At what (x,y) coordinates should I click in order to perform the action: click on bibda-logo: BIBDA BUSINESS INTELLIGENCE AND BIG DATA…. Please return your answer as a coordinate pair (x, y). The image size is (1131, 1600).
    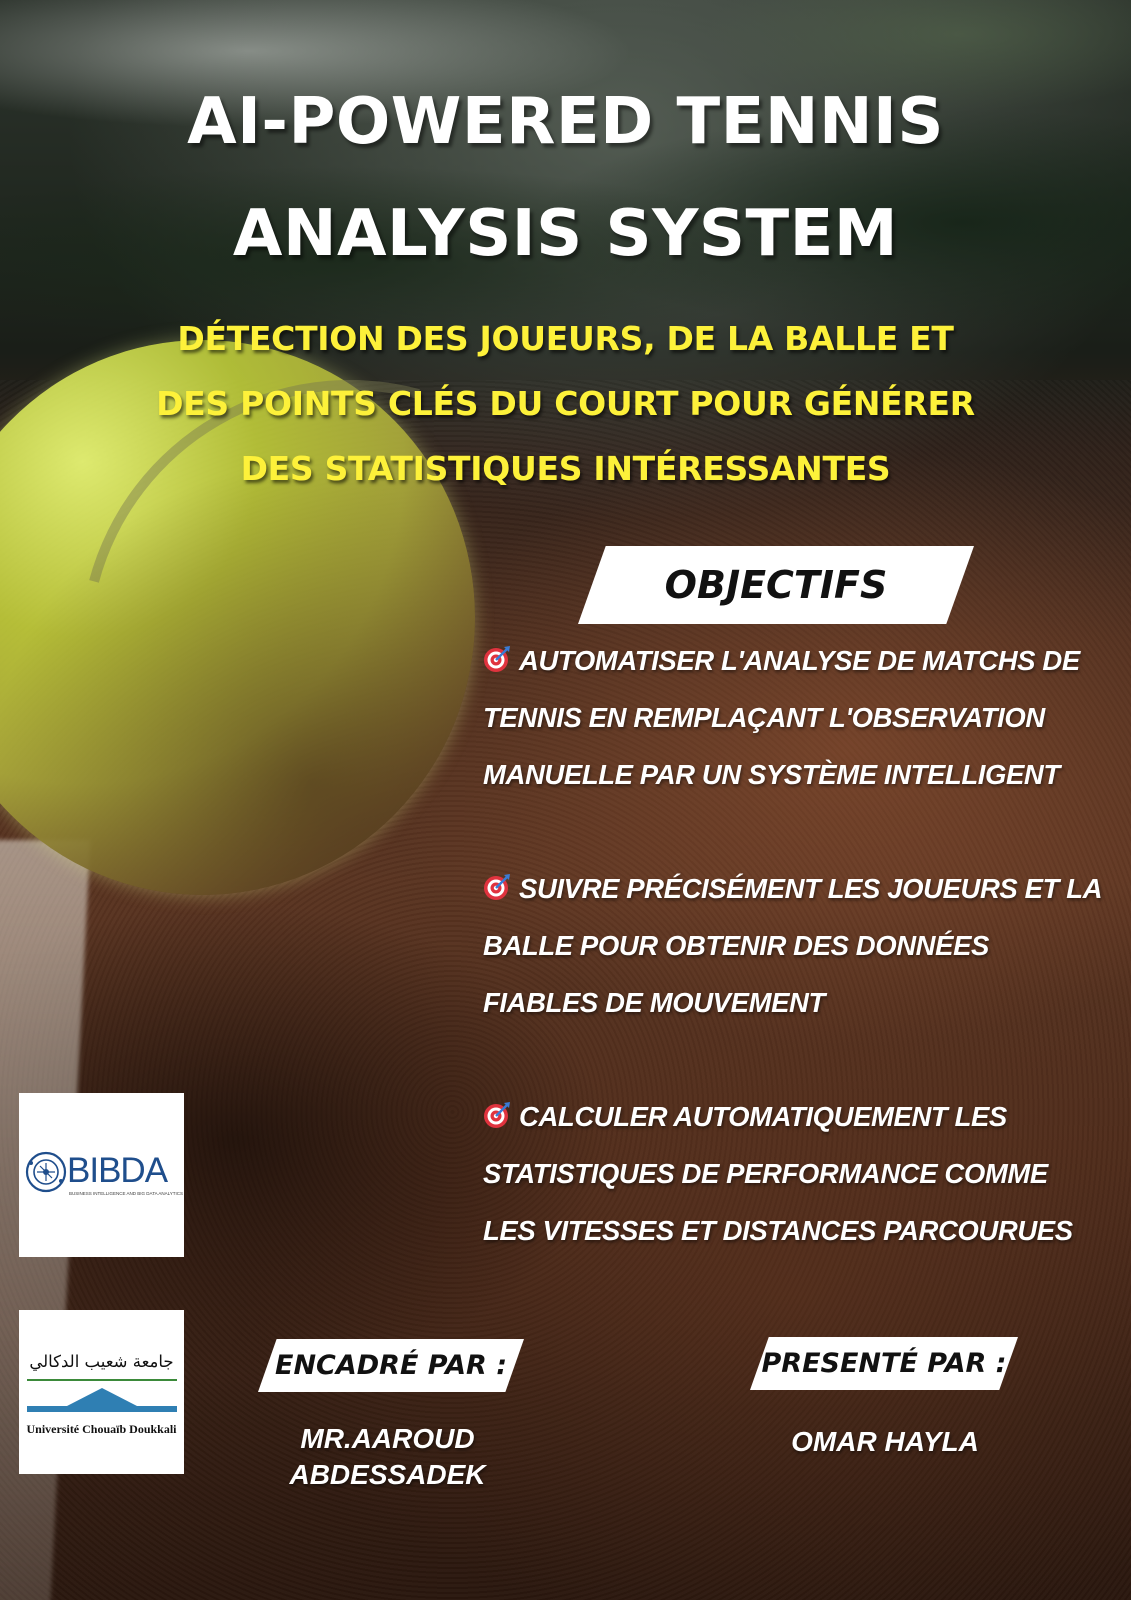
    Looking at the image, I should click on (101, 1175).